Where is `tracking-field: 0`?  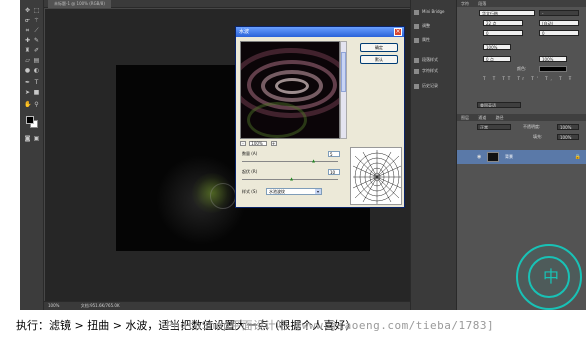
tracking-field: 0 is located at coordinates (559, 33).